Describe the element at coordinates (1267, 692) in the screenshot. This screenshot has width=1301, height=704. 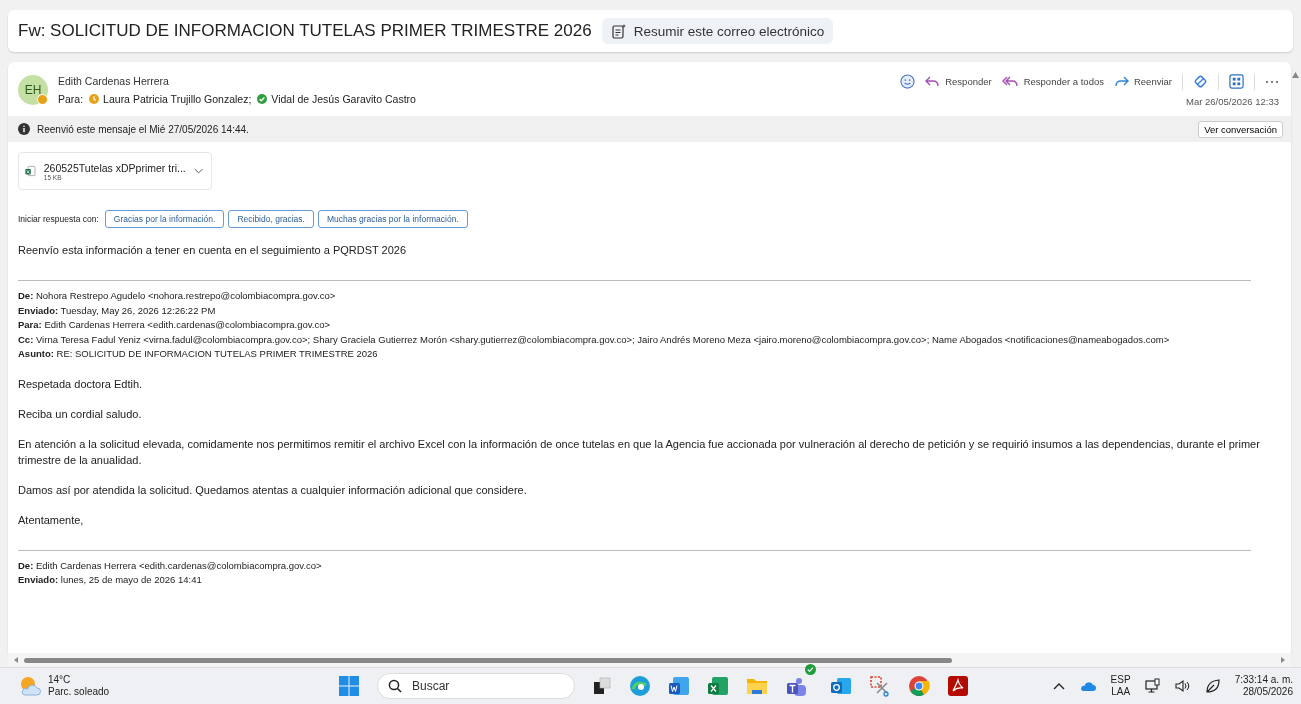
I see `clock-date: 28/05/2026` at that location.